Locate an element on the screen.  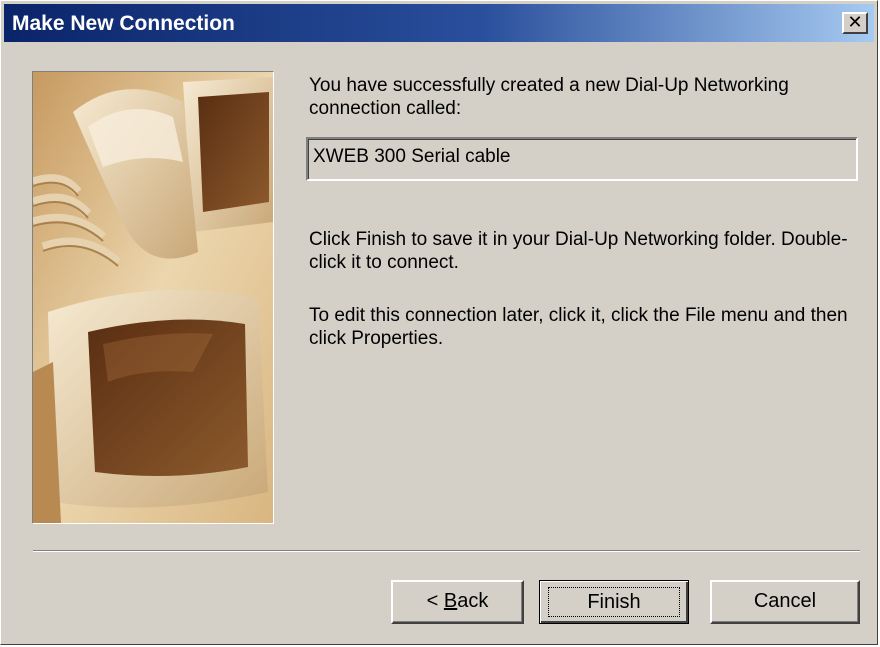
back-label-mnemonic: B is located at coordinates (450, 601).